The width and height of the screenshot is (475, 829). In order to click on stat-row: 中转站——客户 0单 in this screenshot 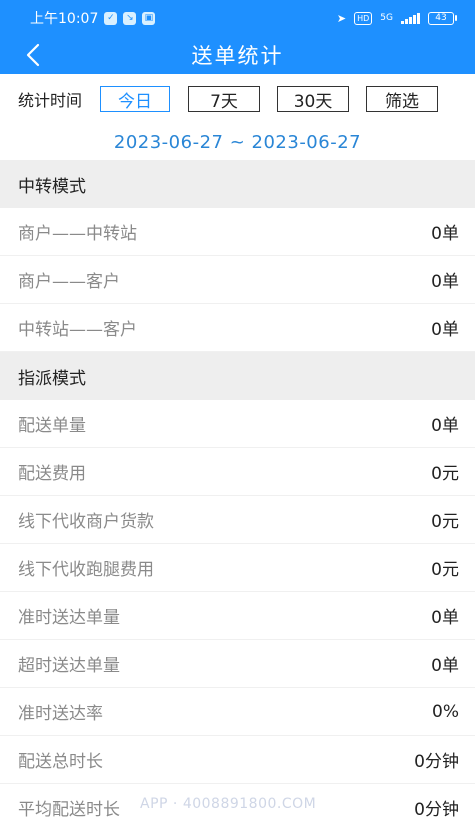, I will do `click(237, 328)`.